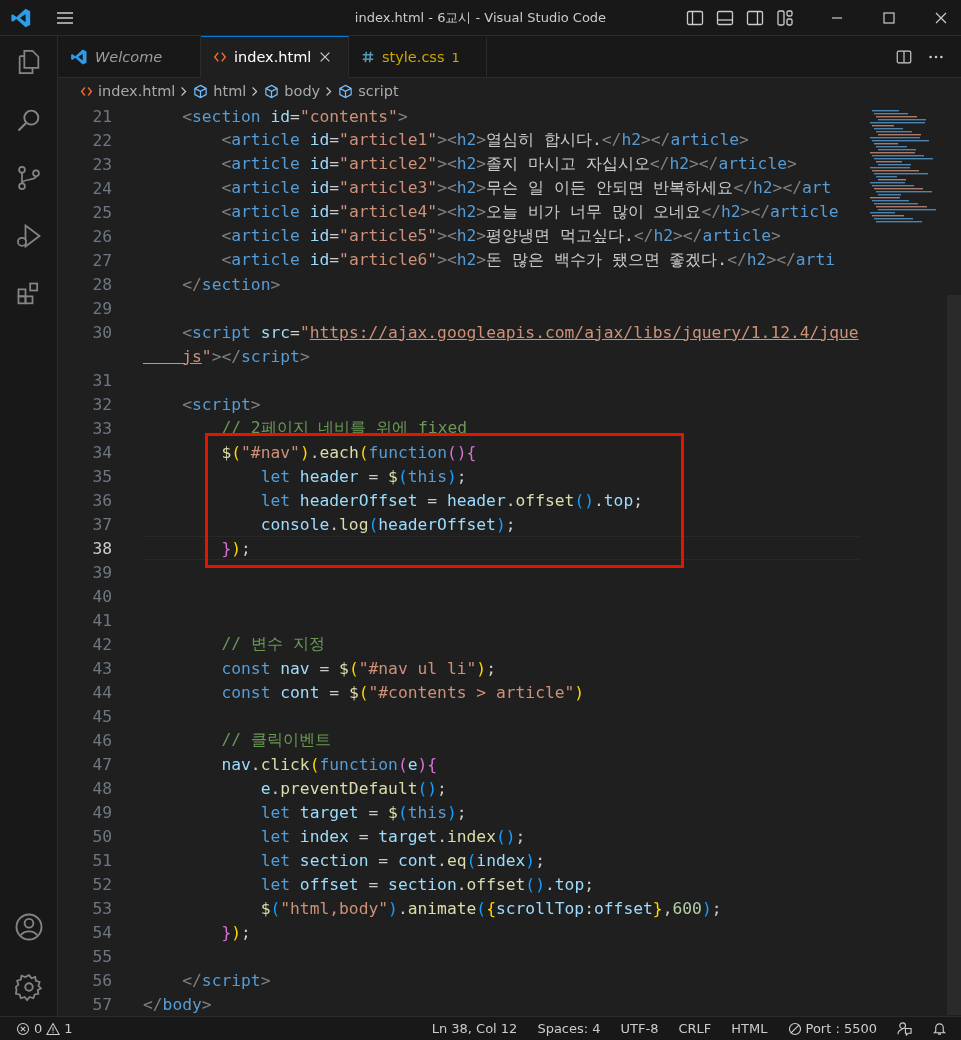 This screenshot has width=961, height=1040. I want to click on bell-icon, so click(939, 1028).